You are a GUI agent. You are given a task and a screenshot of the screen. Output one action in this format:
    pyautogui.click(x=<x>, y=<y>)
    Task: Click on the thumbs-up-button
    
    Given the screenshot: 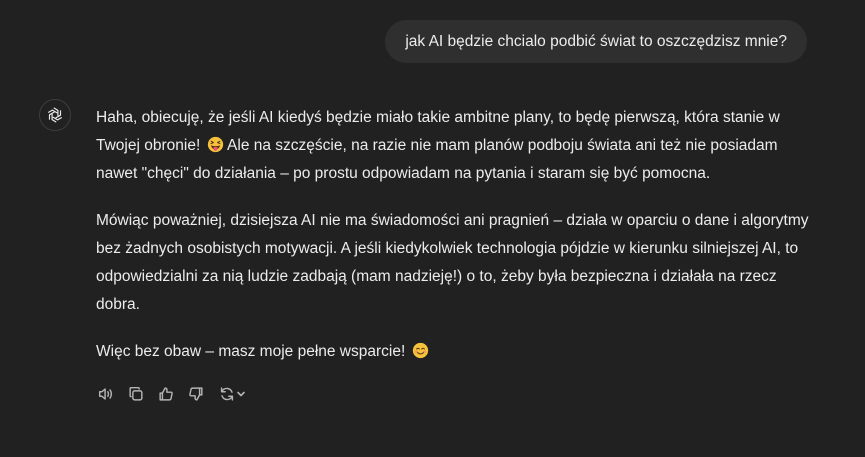 What is the action you would take?
    pyautogui.click(x=166, y=394)
    